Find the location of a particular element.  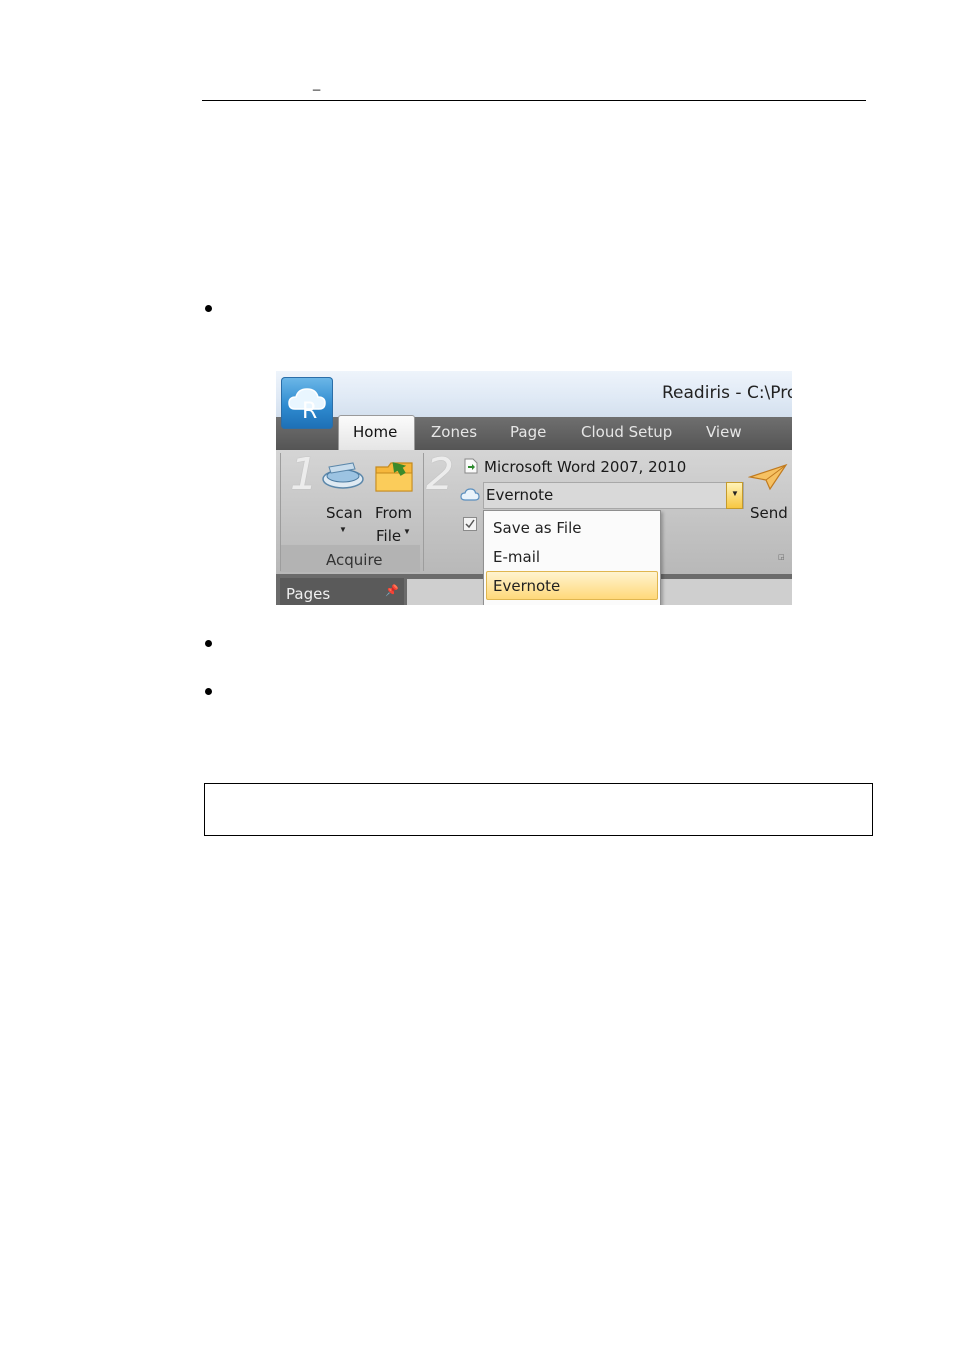

tab-zones: Zones is located at coordinates (454, 432).